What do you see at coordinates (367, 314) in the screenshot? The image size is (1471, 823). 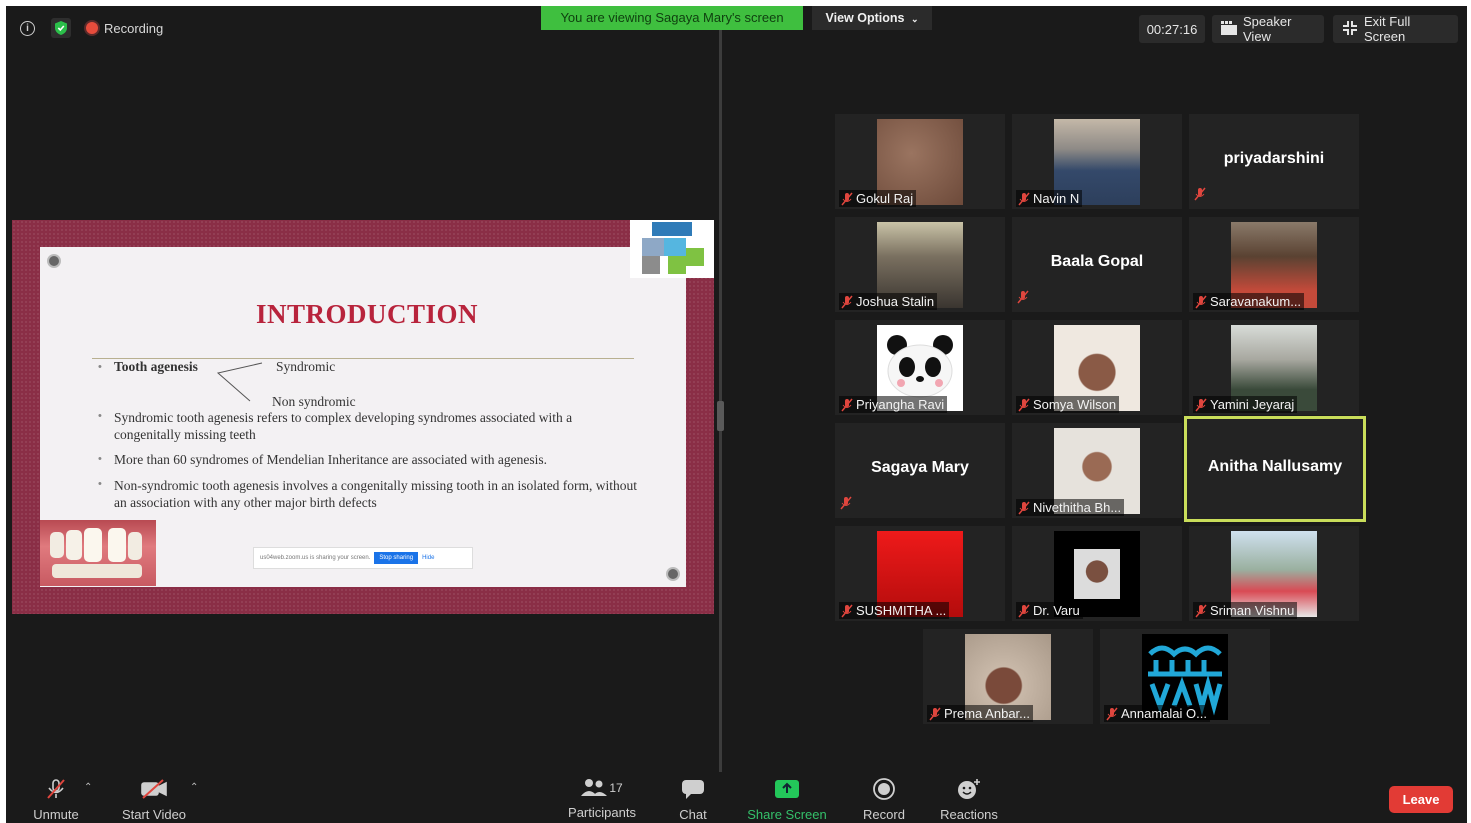 I see `slide-title: INTRODUCTION` at bounding box center [367, 314].